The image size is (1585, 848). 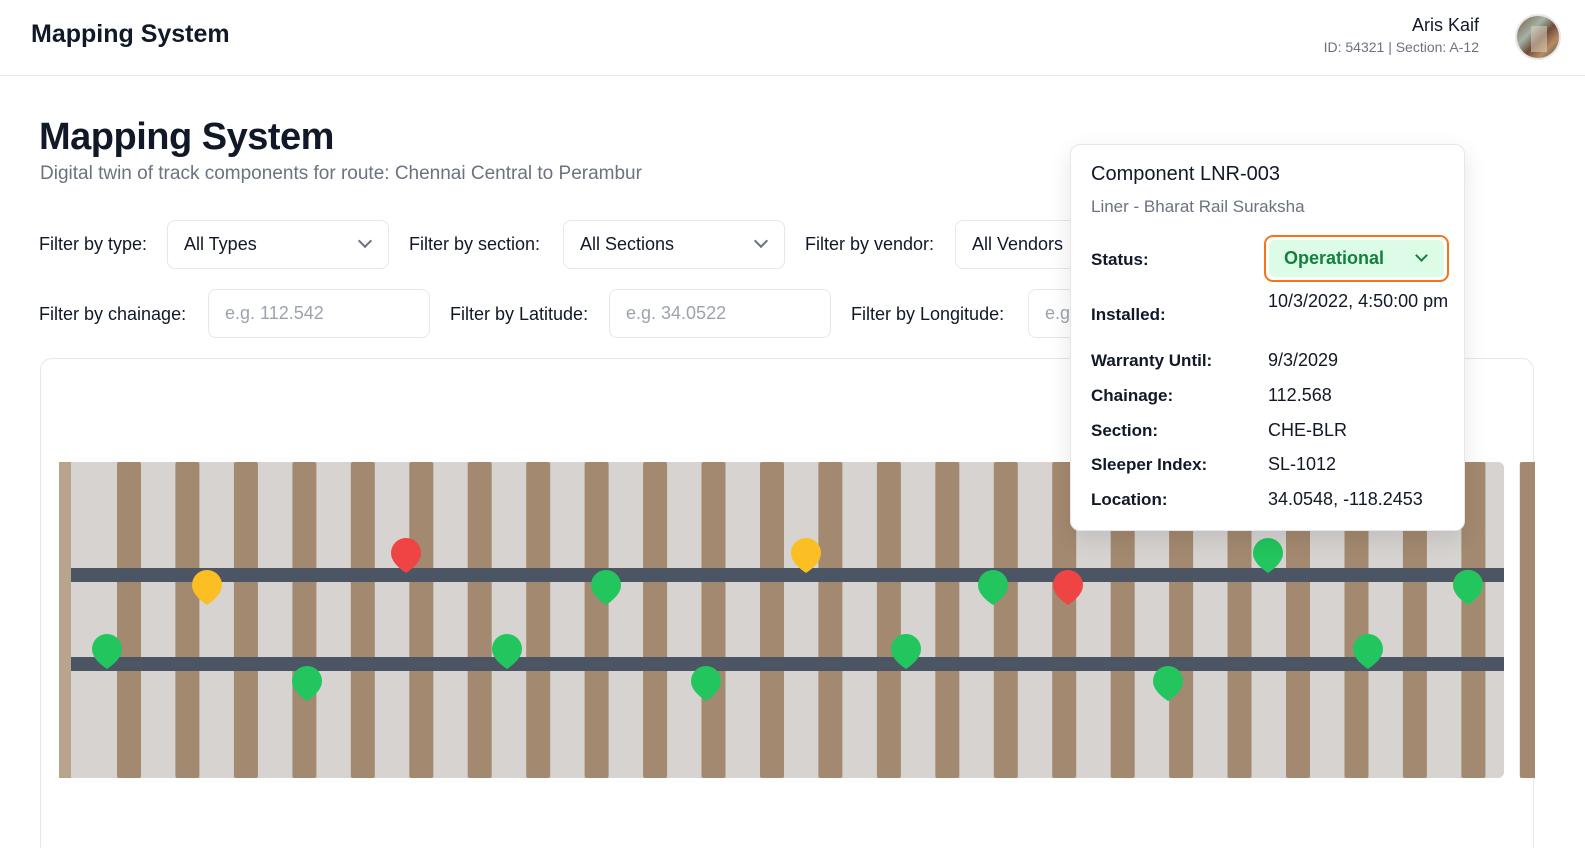 I want to click on filter-section-select: All Sections, so click(x=674, y=244).